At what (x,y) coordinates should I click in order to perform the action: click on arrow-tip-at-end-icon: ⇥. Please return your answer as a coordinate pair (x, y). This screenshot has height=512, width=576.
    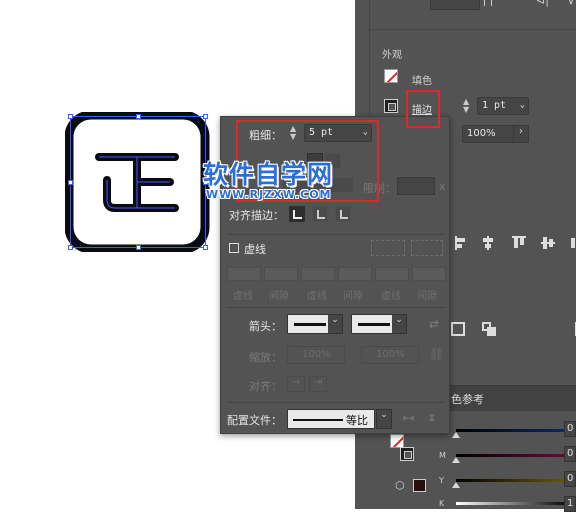
    Looking at the image, I should click on (318, 384).